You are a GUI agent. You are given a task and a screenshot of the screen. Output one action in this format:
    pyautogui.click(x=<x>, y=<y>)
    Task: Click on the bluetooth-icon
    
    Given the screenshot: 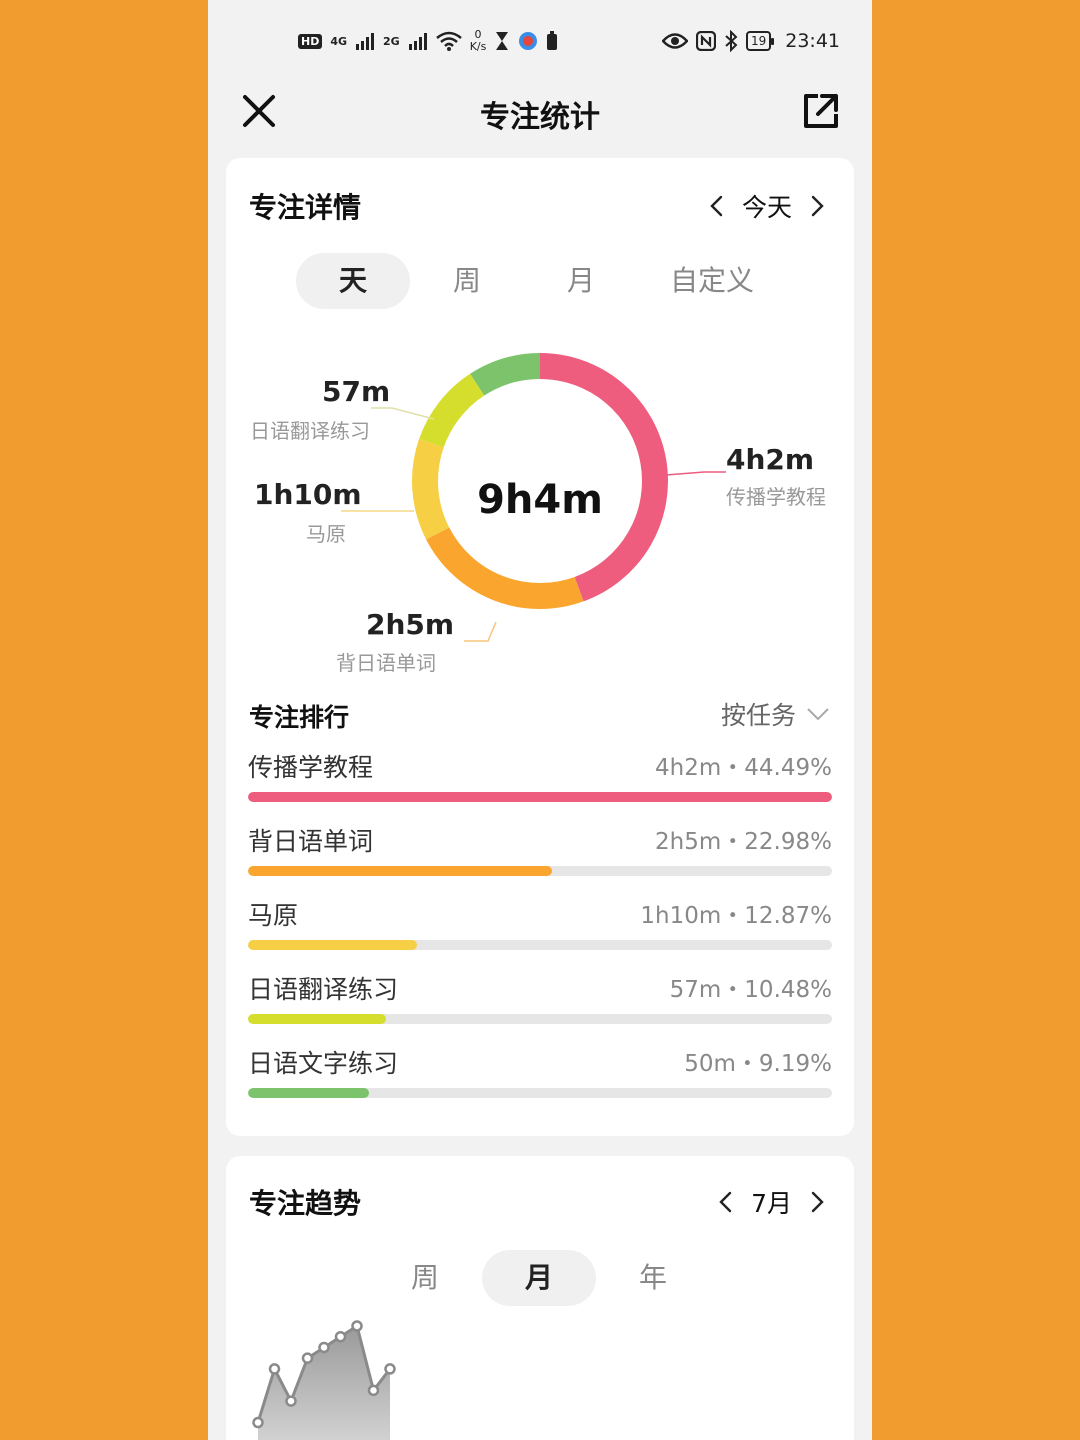 What is the action you would take?
    pyautogui.click(x=731, y=41)
    